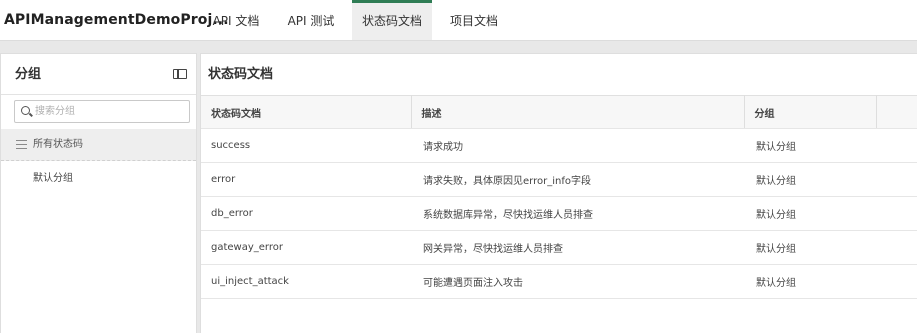 The height and width of the screenshot is (333, 917). I want to click on table-row: error 请求失败，具体原因见error_info字段 默认分组, so click(559, 179).